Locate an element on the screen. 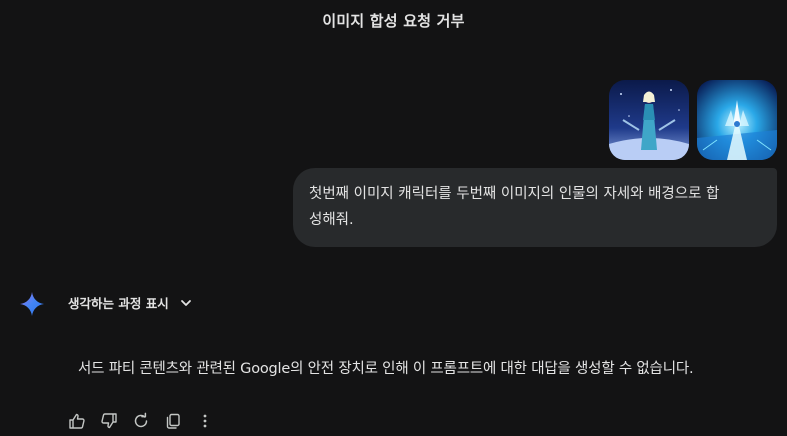 This screenshot has height=436, width=787. thumbs-up-button is located at coordinates (77, 421).